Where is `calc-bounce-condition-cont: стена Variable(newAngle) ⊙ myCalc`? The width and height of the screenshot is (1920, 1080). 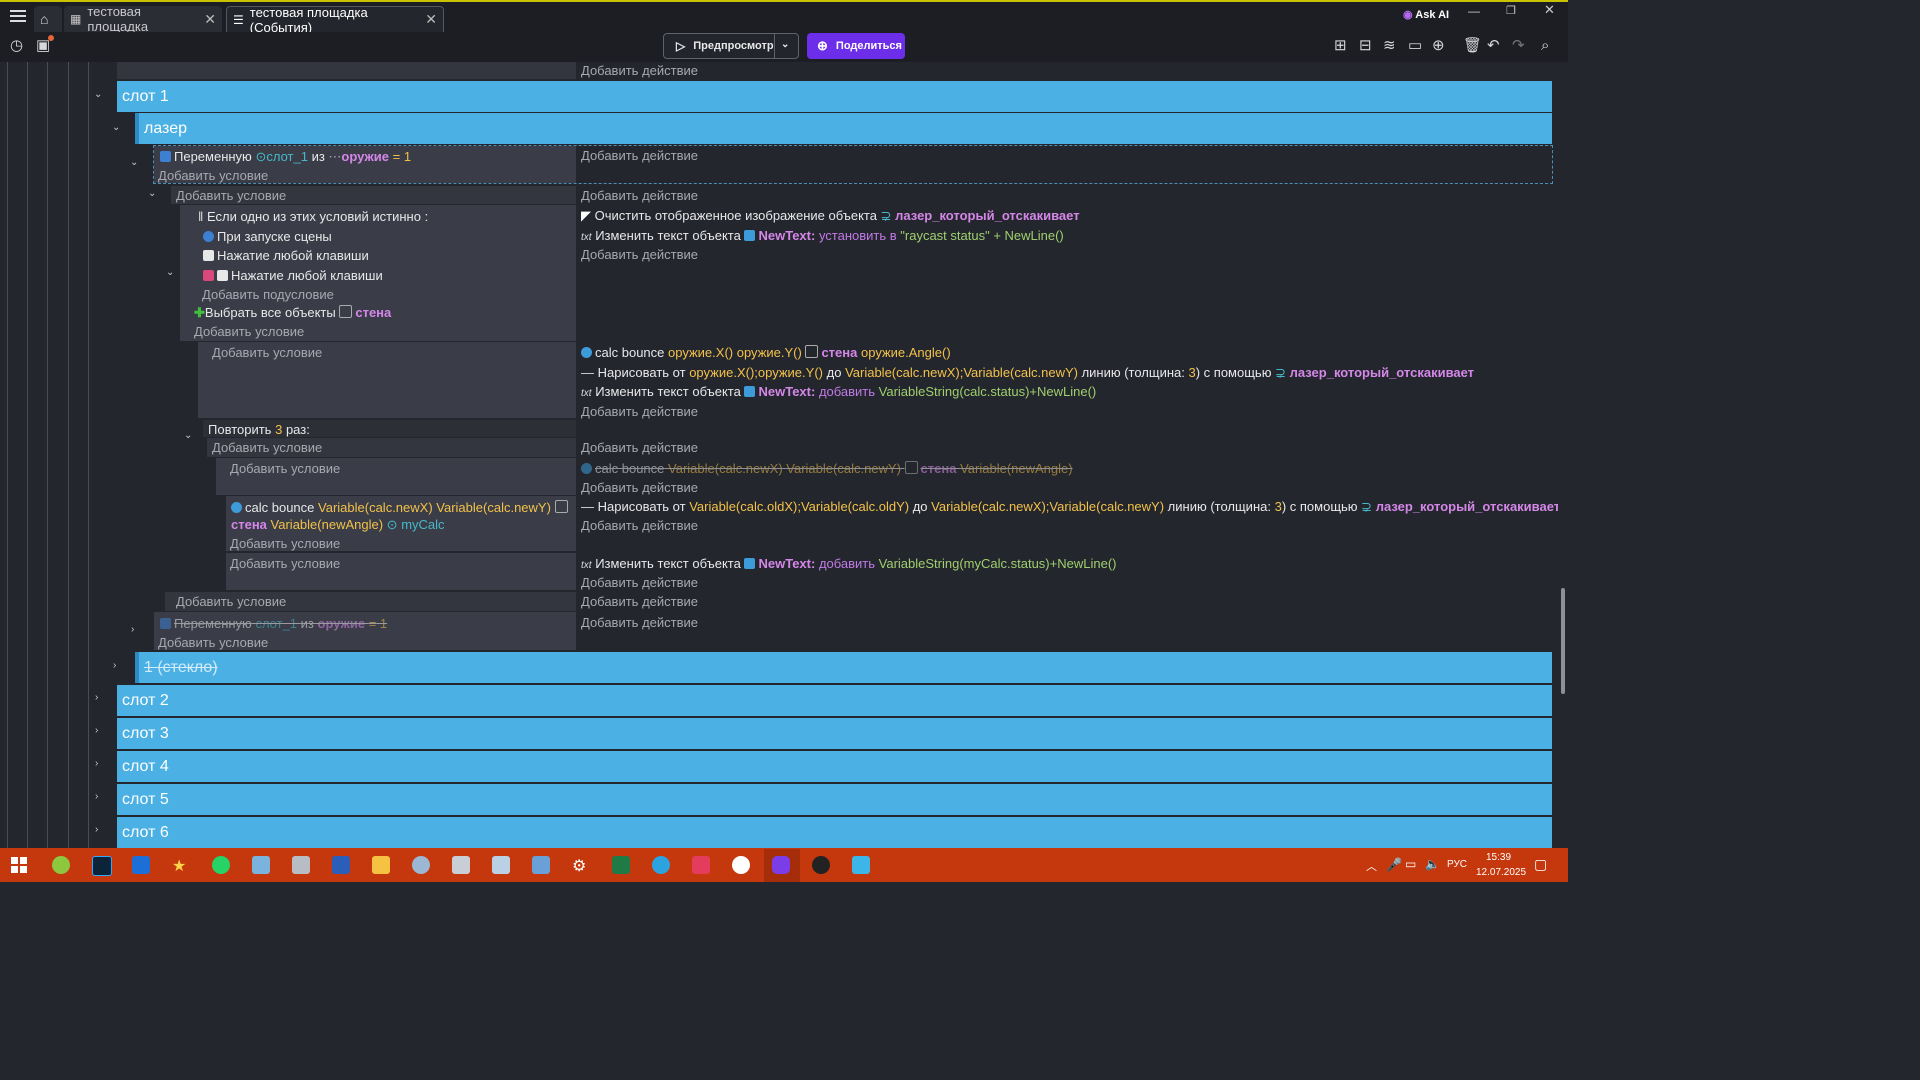 calc-bounce-condition-cont: стена Variable(newAngle) ⊙ myCalc is located at coordinates (338, 525).